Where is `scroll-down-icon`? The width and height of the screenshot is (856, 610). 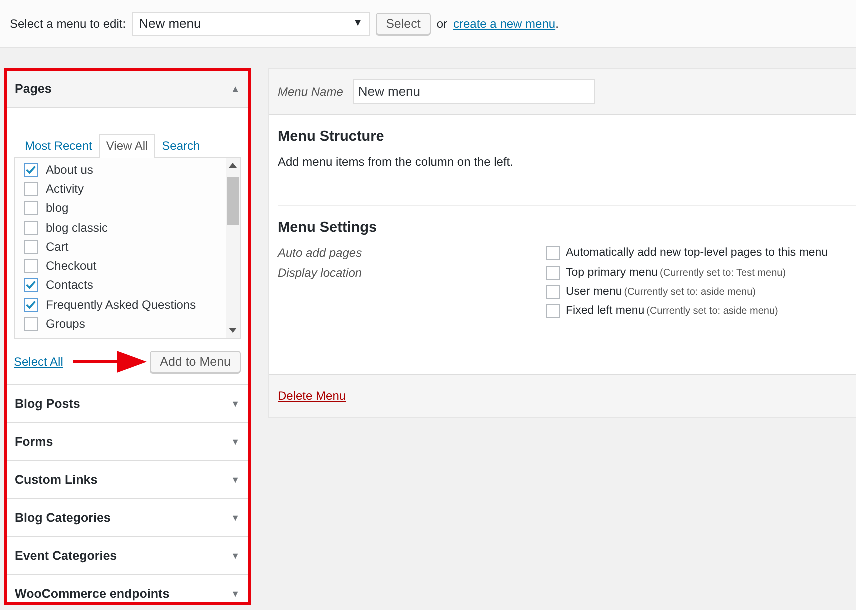 scroll-down-icon is located at coordinates (233, 331).